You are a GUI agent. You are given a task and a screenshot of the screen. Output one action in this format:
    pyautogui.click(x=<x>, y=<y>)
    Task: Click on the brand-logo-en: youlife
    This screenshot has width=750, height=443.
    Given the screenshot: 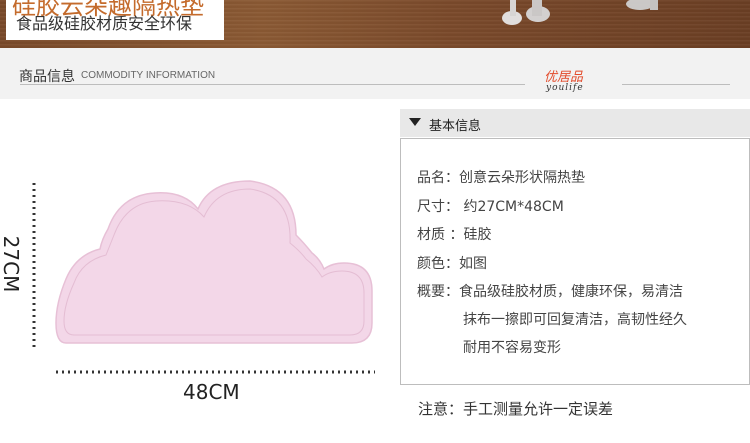 What is the action you would take?
    pyautogui.click(x=565, y=88)
    